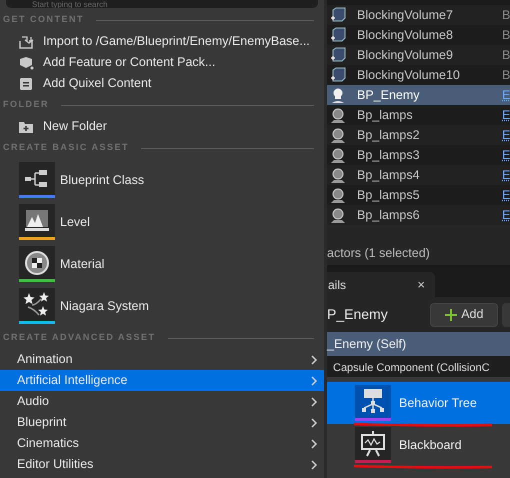  What do you see at coordinates (26, 84) in the screenshot?
I see `document-icon` at bounding box center [26, 84].